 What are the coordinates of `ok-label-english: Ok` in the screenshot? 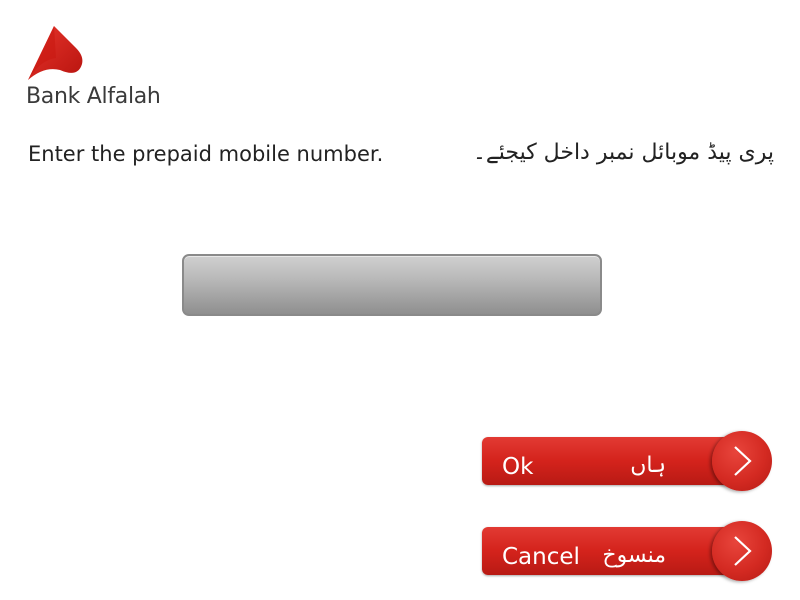 It's located at (518, 467).